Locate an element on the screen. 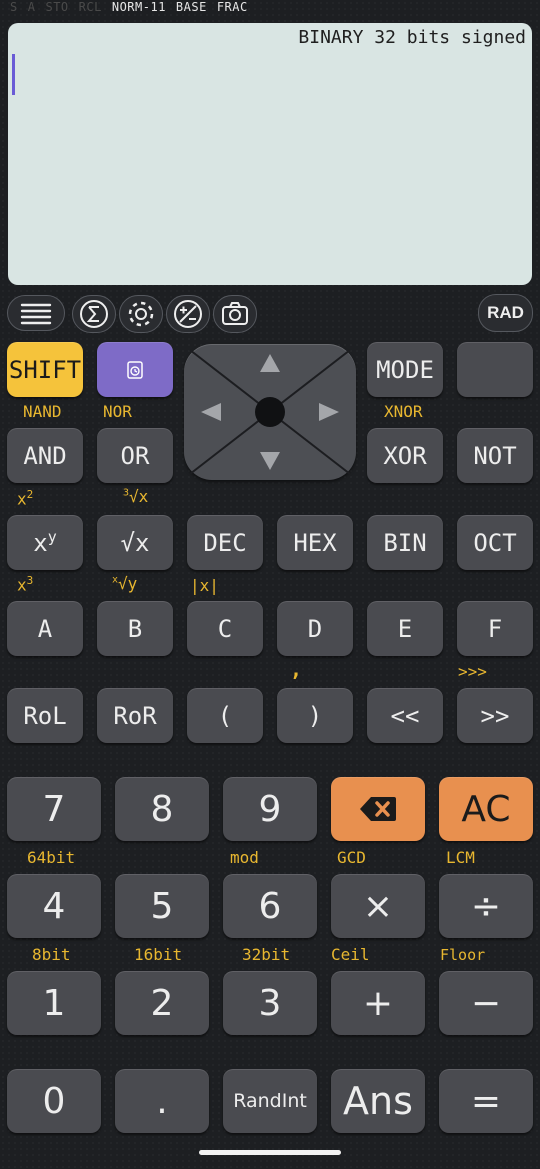 Image resolution: width=540 pixels, height=1169 pixels. ceil-label: Ceil is located at coordinates (350, 954).